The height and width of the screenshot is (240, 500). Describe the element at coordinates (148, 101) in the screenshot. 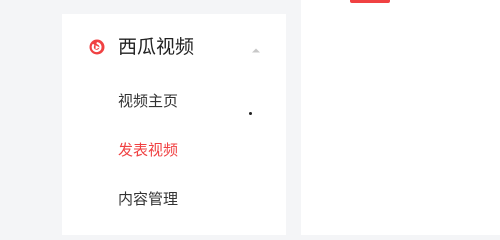

I see `sidebar-item-video-home: 视频主页` at that location.